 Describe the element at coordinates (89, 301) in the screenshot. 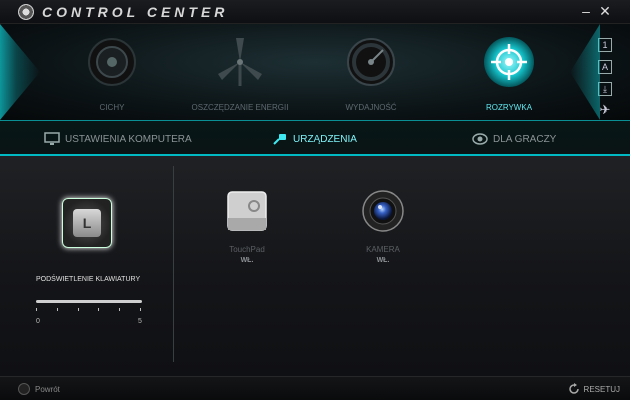

I see `keyboard-backlight-slider` at that location.